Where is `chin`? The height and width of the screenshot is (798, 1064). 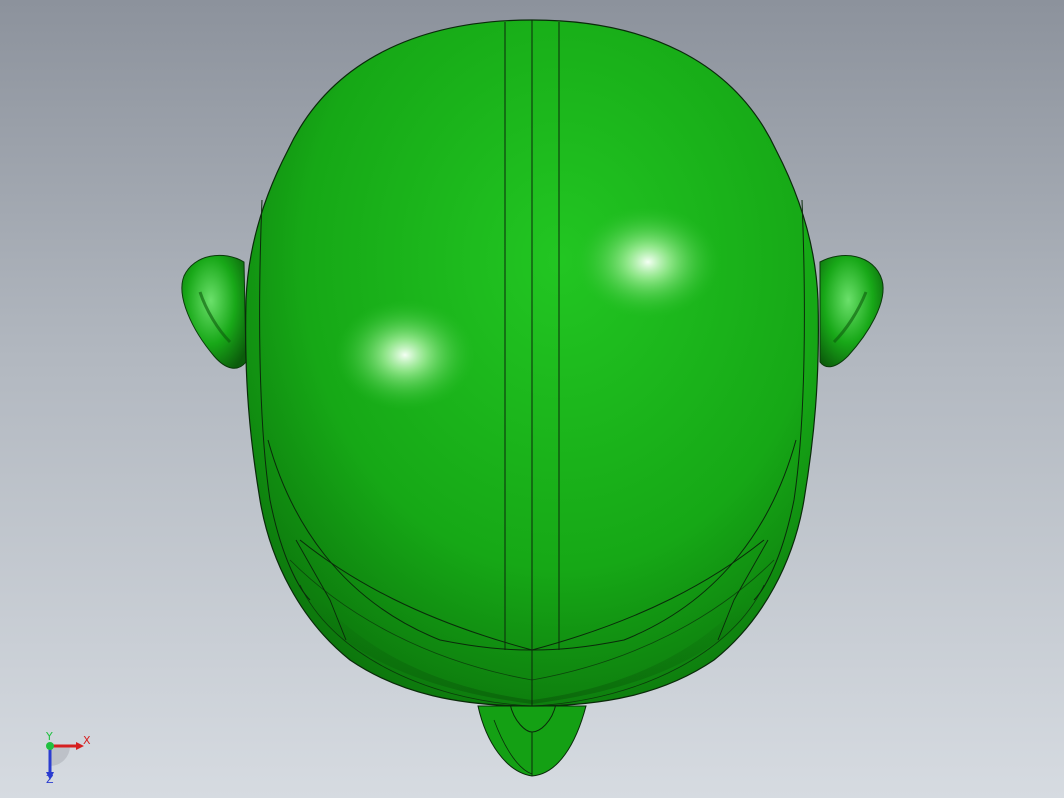
chin is located at coordinates (532, 740).